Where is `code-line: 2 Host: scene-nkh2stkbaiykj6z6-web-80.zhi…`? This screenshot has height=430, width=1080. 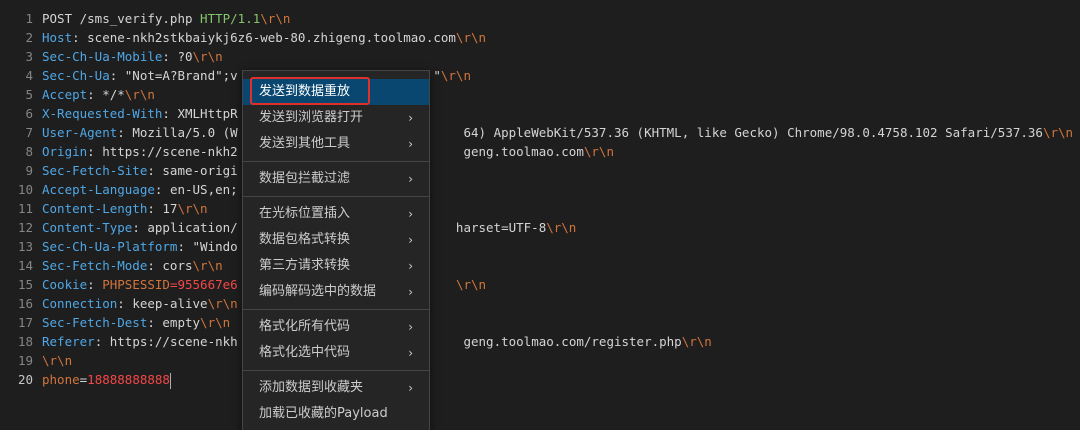
code-line: 2 Host: scene-nkh2stkbaiykj6z6-web-80.zhi… is located at coordinates (540, 37).